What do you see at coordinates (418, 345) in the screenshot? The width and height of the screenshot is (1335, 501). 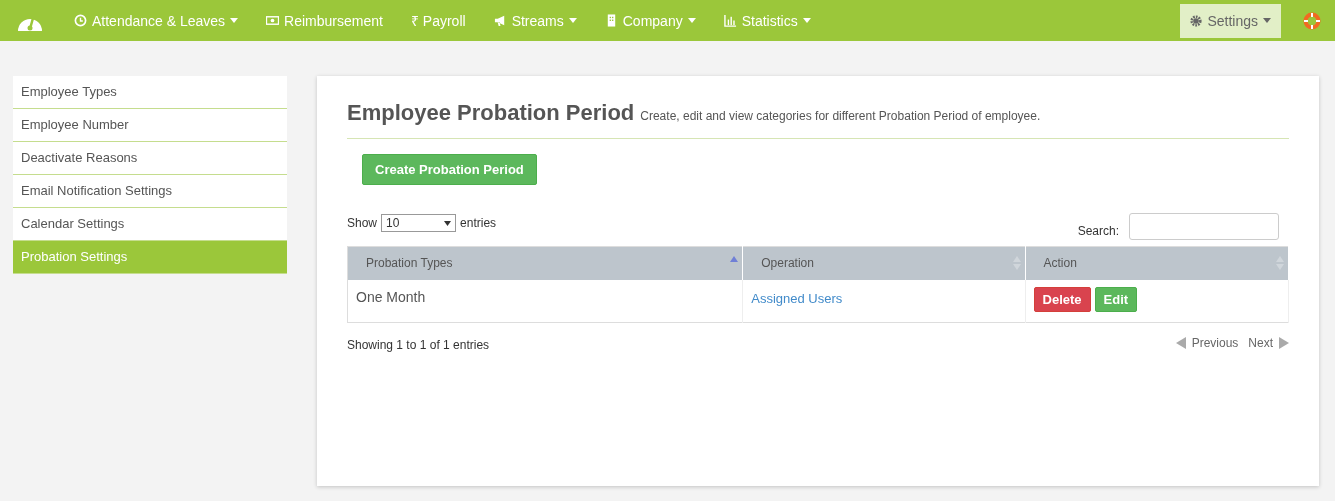 I see `table-info: Showing 1 to 1 of 1 entries` at bounding box center [418, 345].